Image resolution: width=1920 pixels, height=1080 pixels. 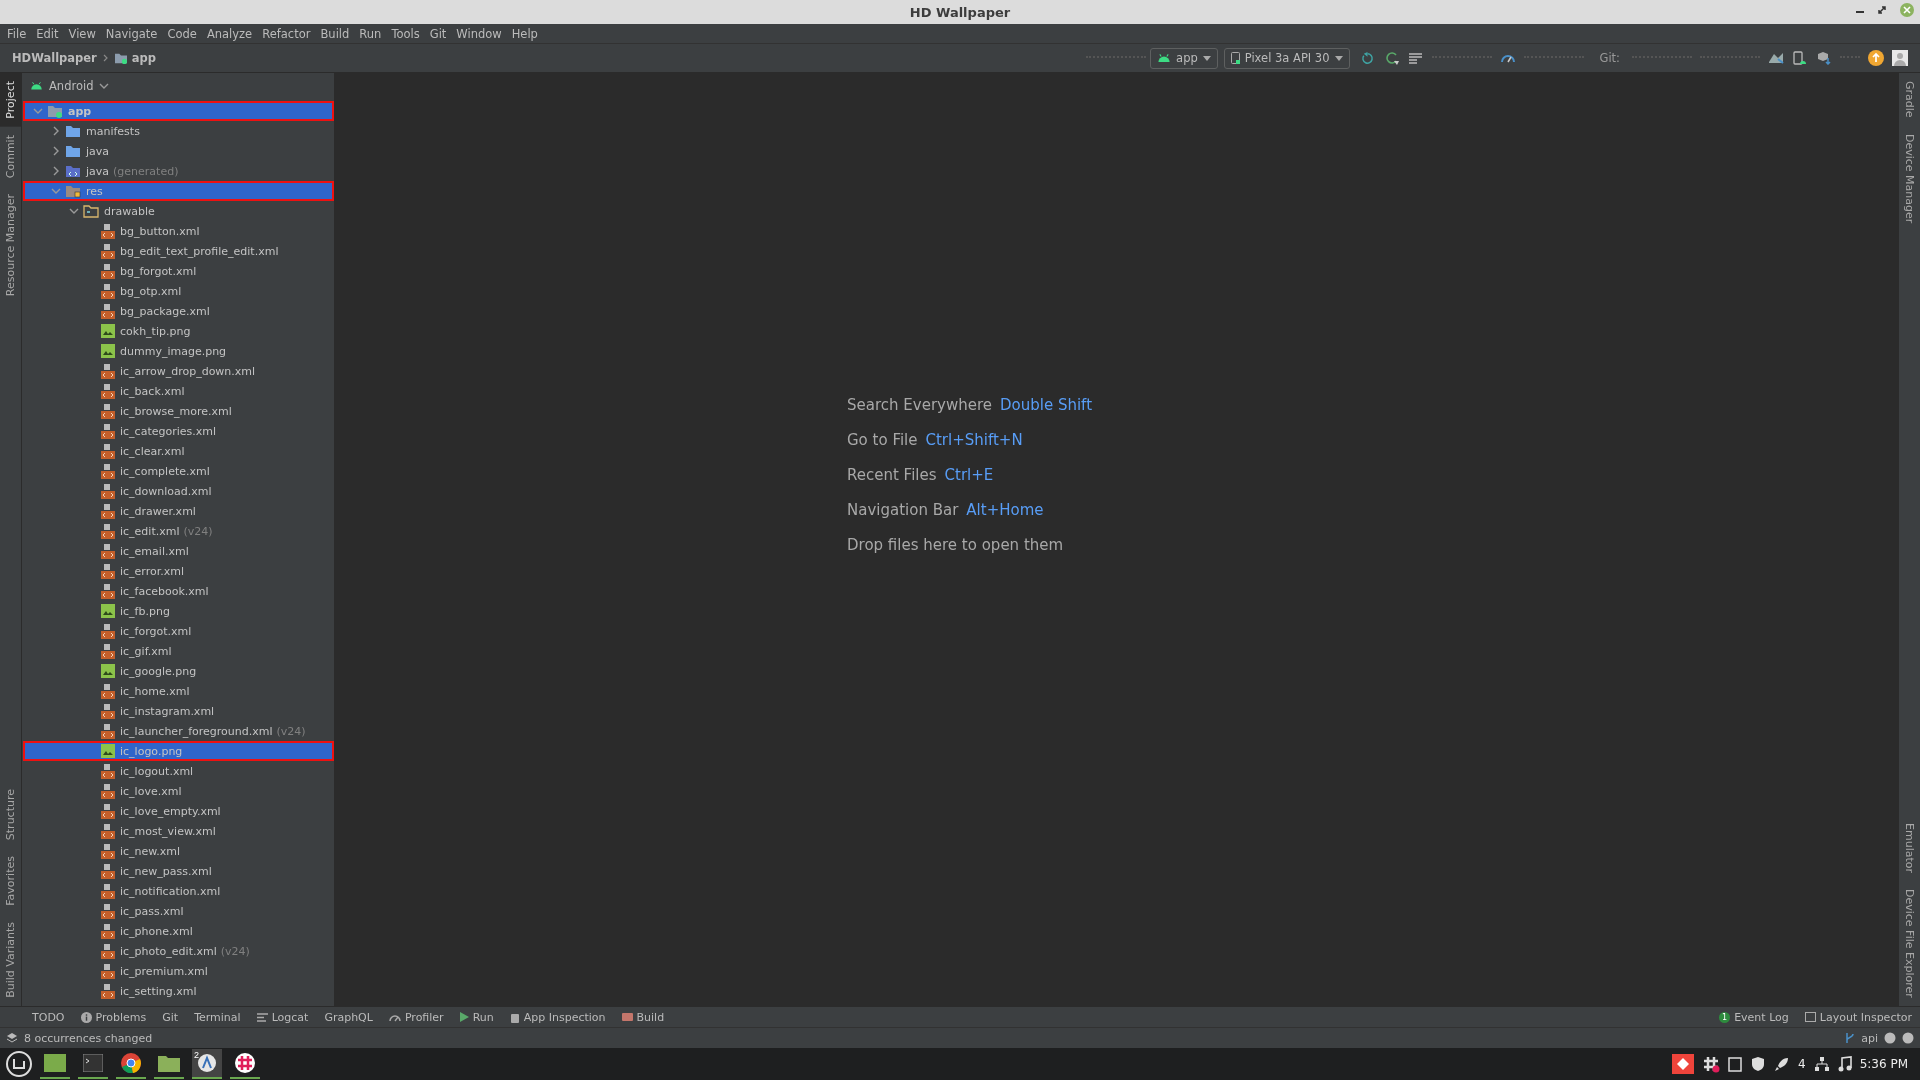 I want to click on tool-window-tab: Device File Explorer, so click(x=1909, y=943).